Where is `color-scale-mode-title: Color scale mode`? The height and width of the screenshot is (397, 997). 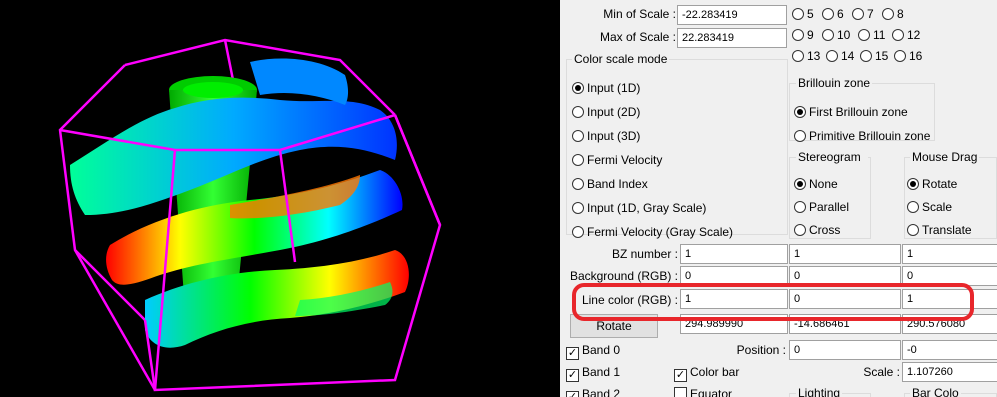
color-scale-mode-title: Color scale mode is located at coordinates (621, 59).